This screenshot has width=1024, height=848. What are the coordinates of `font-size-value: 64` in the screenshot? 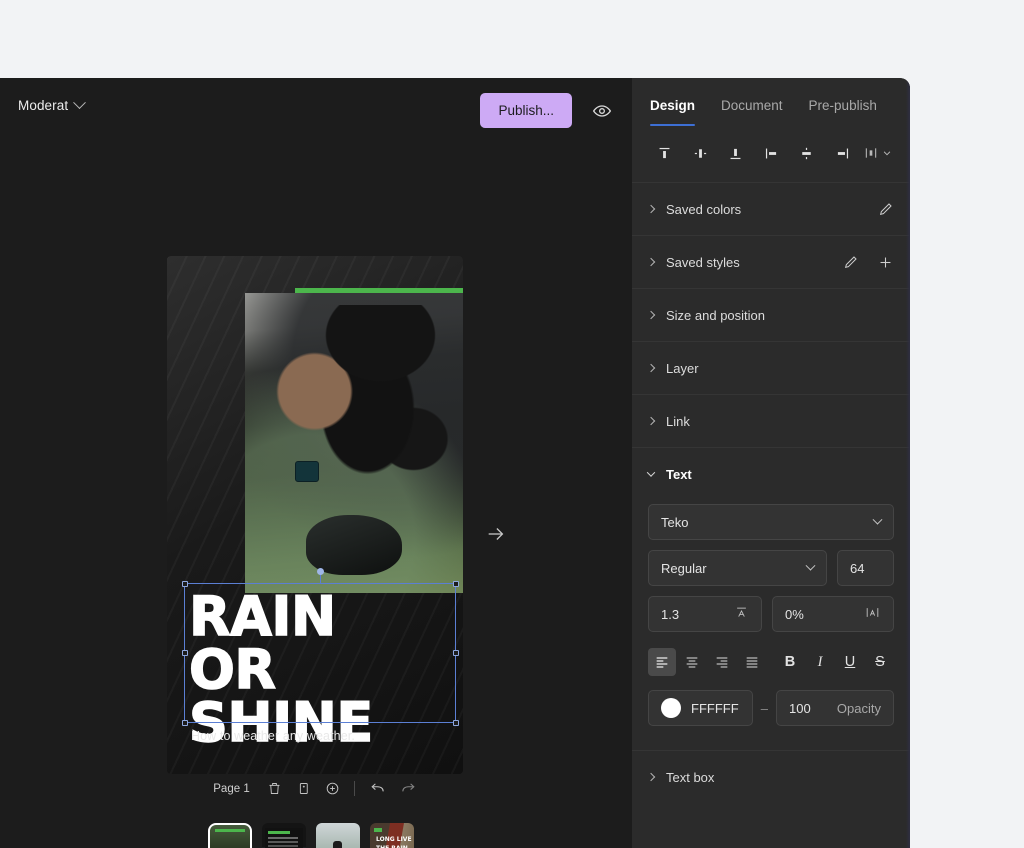 It's located at (857, 568).